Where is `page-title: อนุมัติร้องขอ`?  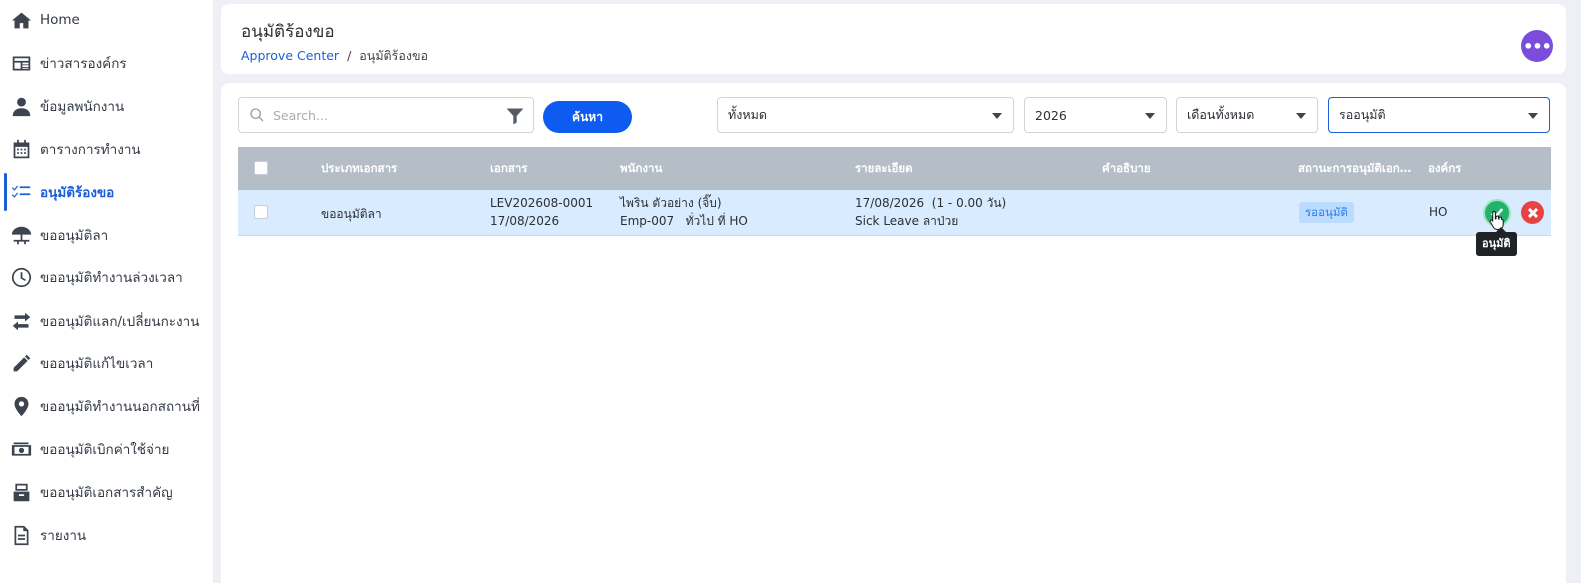 page-title: อนุมัติร้องขอ is located at coordinates (288, 32).